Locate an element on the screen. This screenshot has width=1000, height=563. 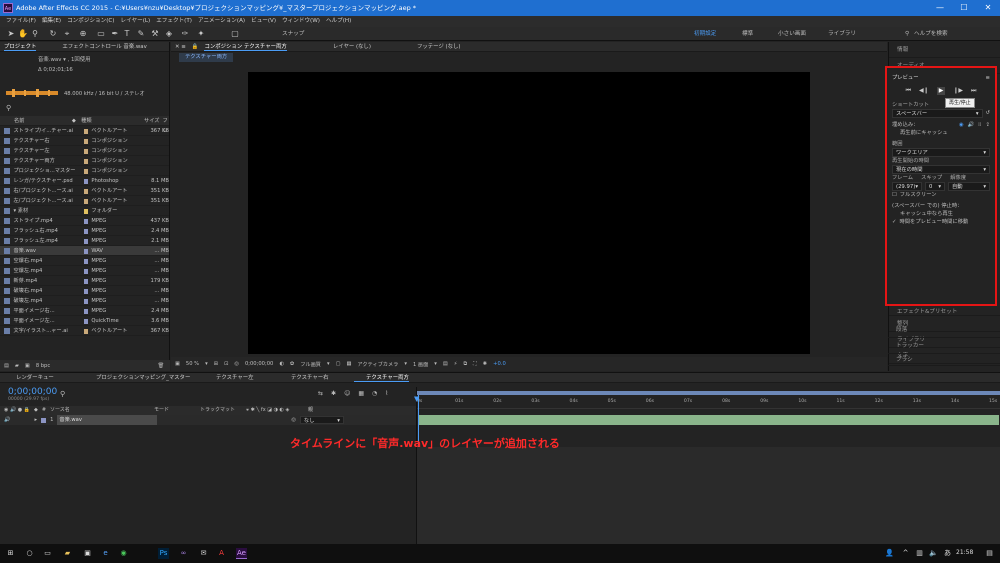
menu-composition: コンポジション(C) is located at coordinates (90, 21).